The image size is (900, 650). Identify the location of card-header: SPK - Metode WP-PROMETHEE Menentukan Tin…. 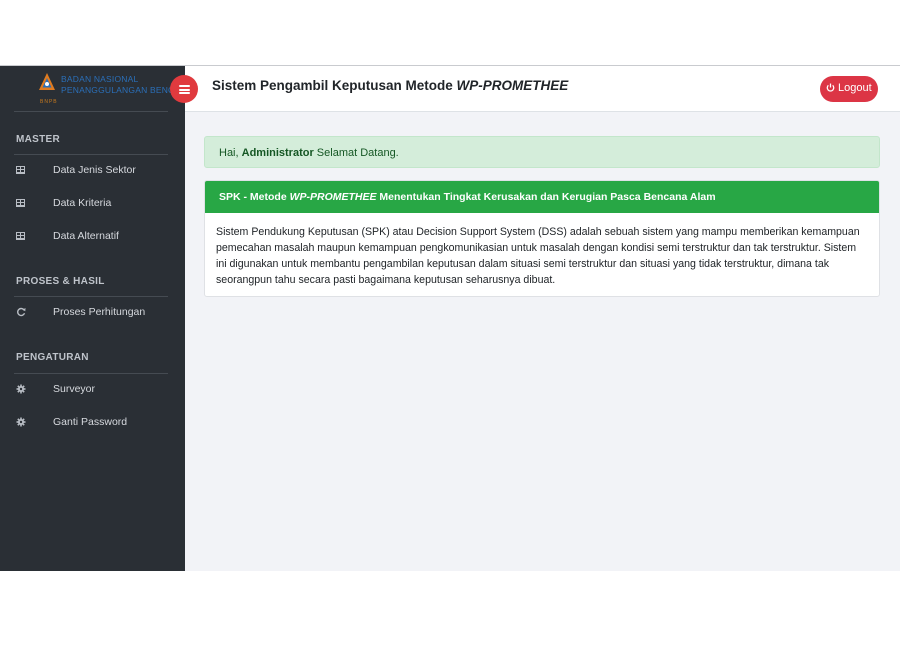
(542, 197).